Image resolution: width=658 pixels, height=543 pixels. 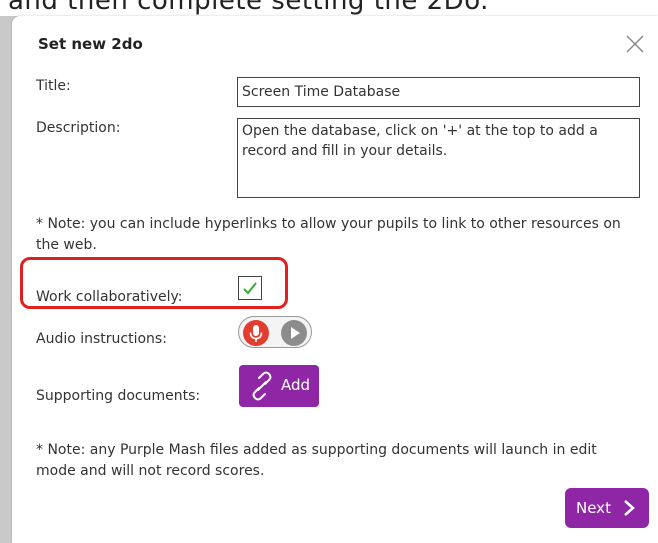 I want to click on close-icon, so click(x=635, y=44).